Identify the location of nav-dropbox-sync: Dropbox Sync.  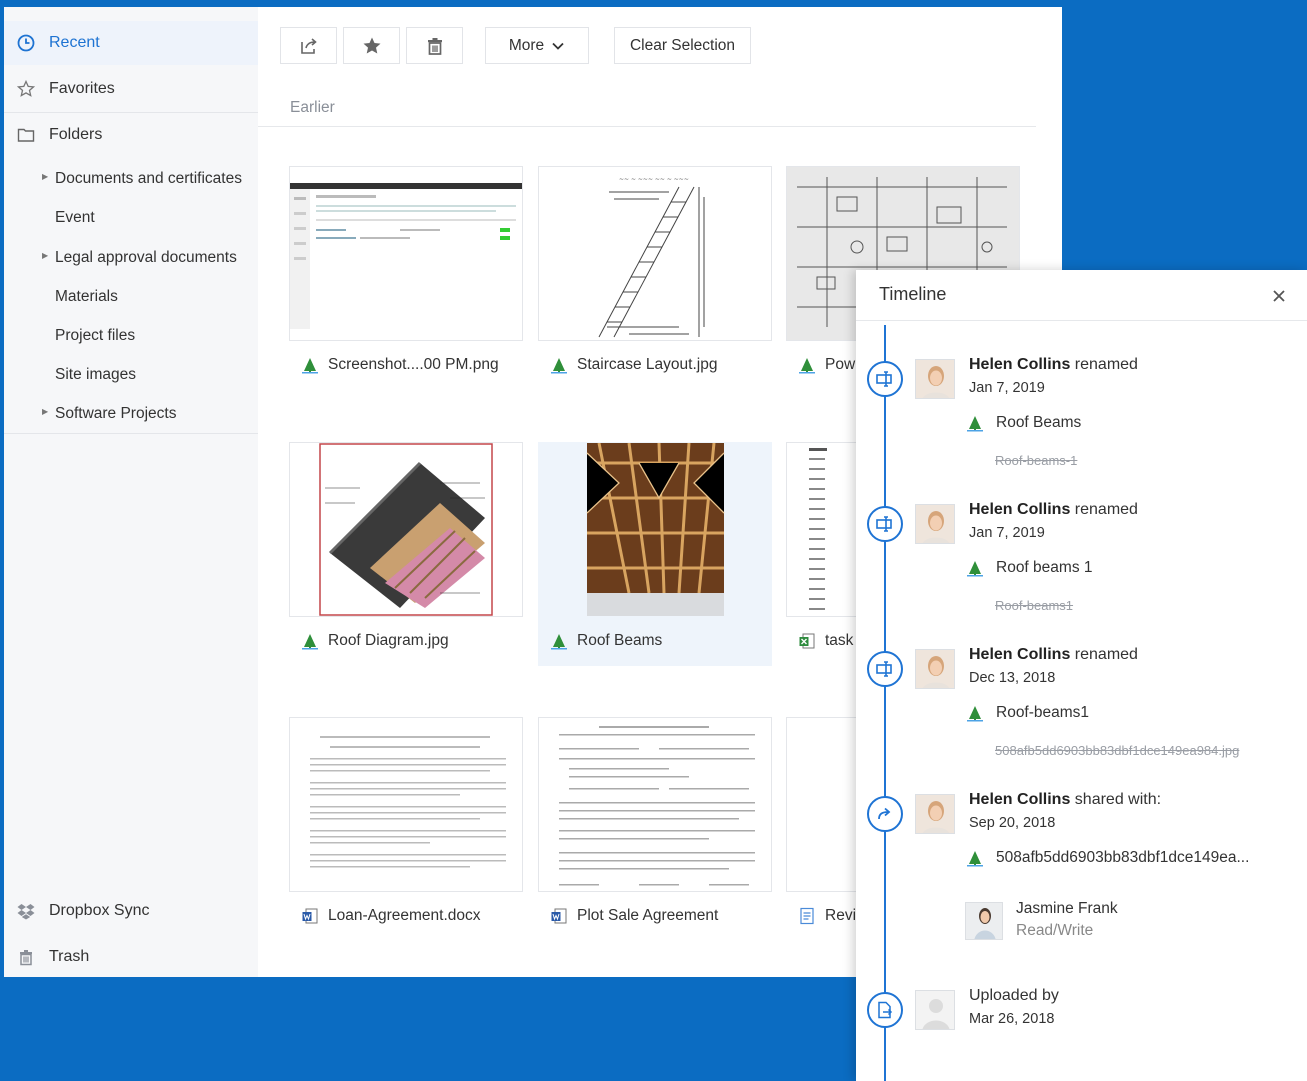
(131, 911).